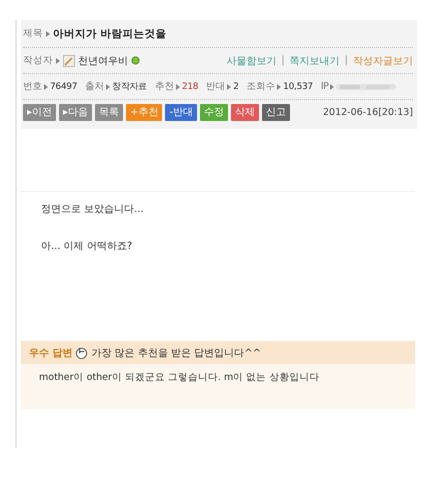 This screenshot has width=435, height=487. Describe the element at coordinates (129, 87) in the screenshot. I see `meta-value: 창작자료` at that location.